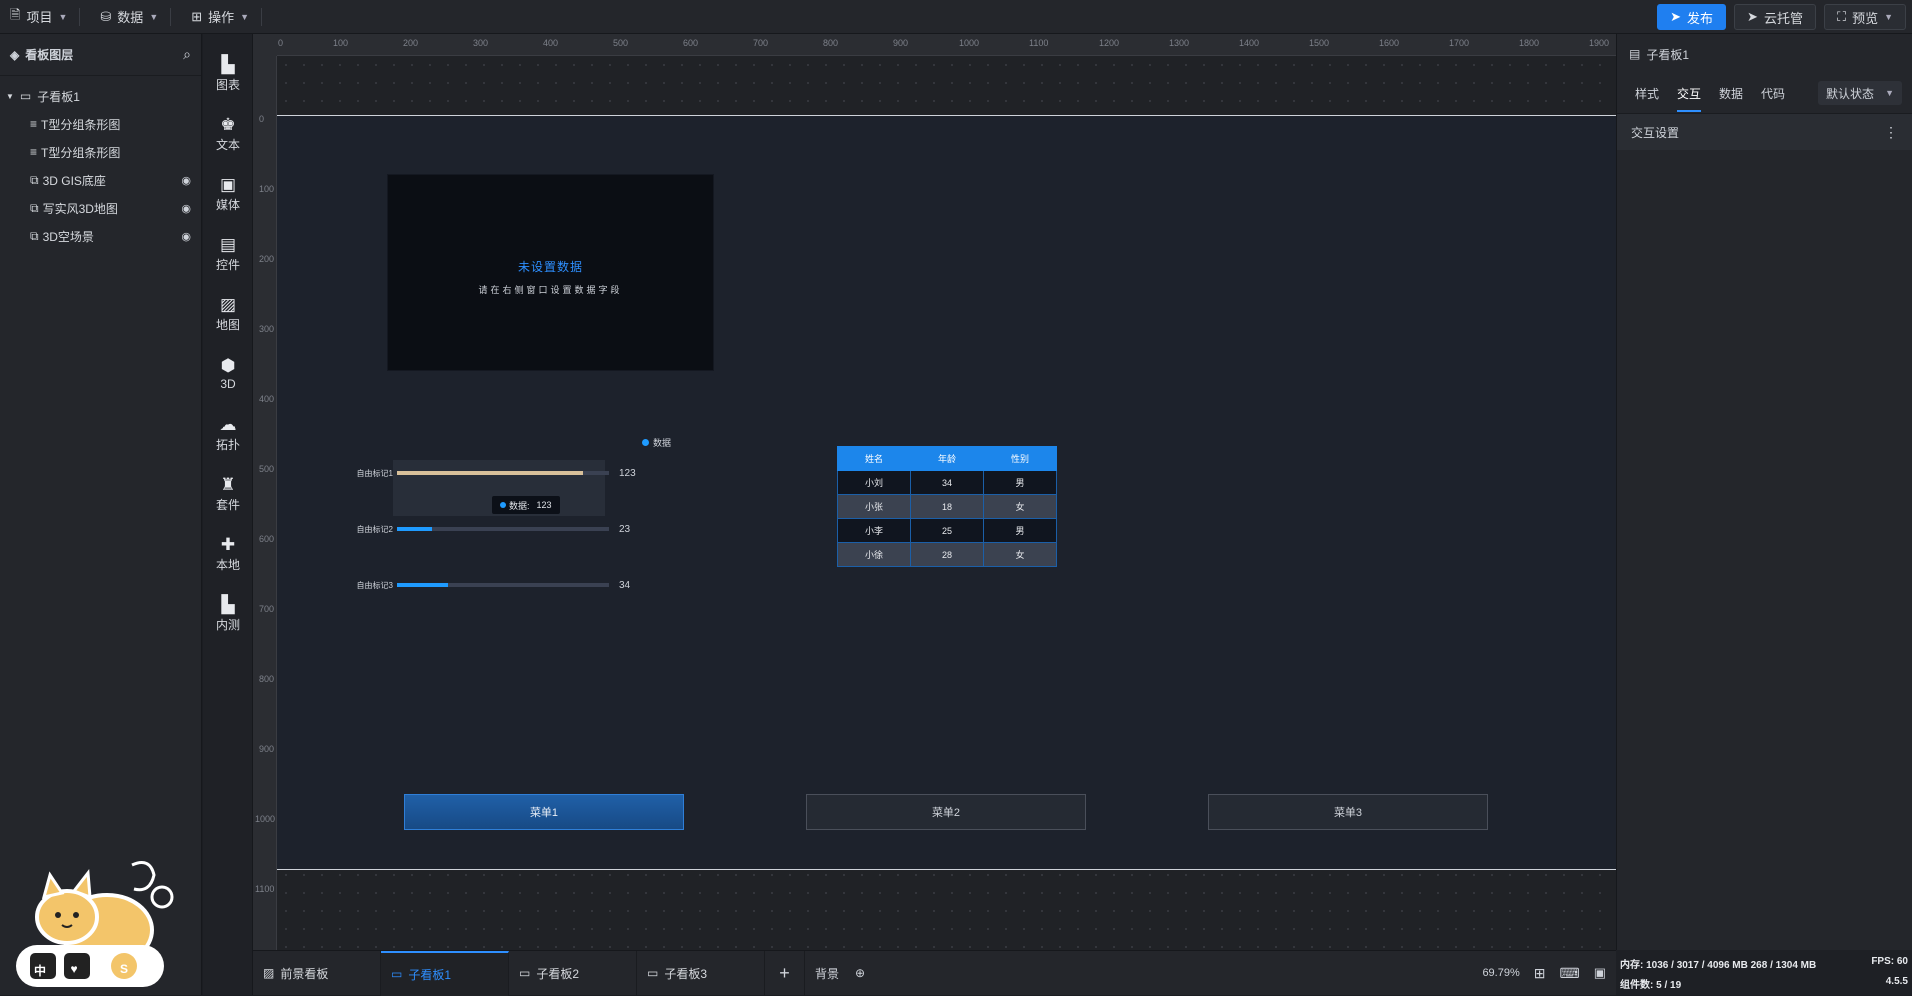 The width and height of the screenshot is (1912, 996). What do you see at coordinates (106, 16) in the screenshot?
I see `database-icon: ⛁` at bounding box center [106, 16].